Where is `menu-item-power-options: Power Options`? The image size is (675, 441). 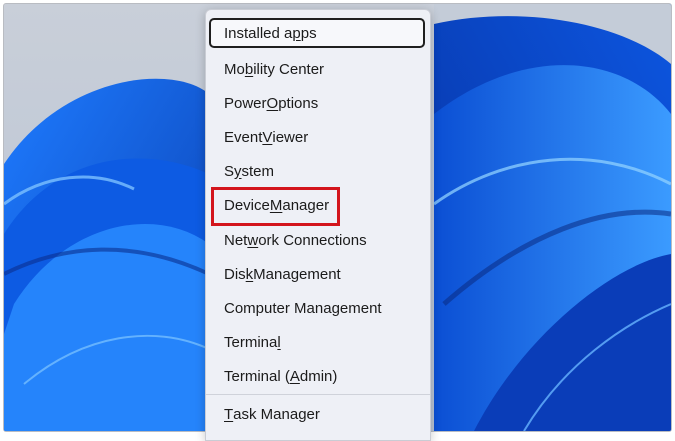 menu-item-power-options: Power Options is located at coordinates (317, 103).